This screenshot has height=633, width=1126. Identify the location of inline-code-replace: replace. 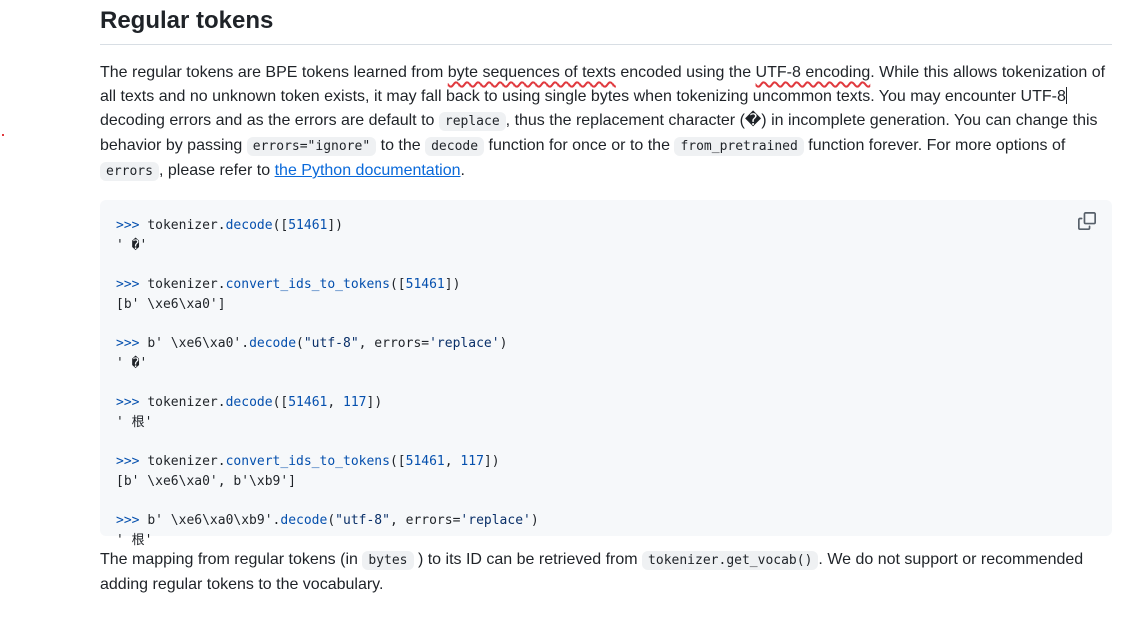
(472, 121).